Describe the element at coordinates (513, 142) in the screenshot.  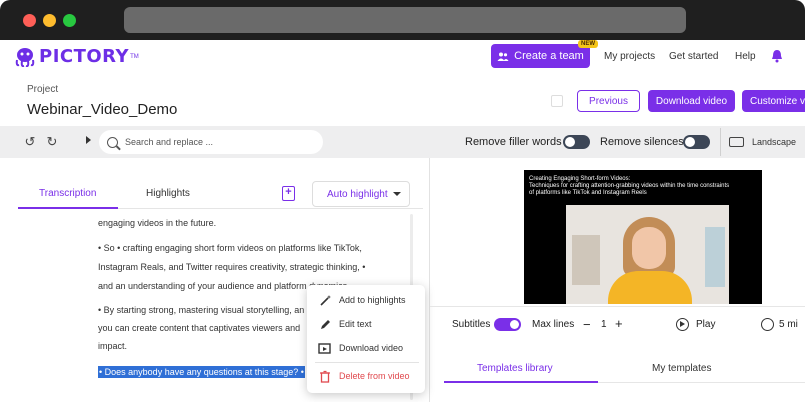
I see `remove-filler-label: Remove filler words` at that location.